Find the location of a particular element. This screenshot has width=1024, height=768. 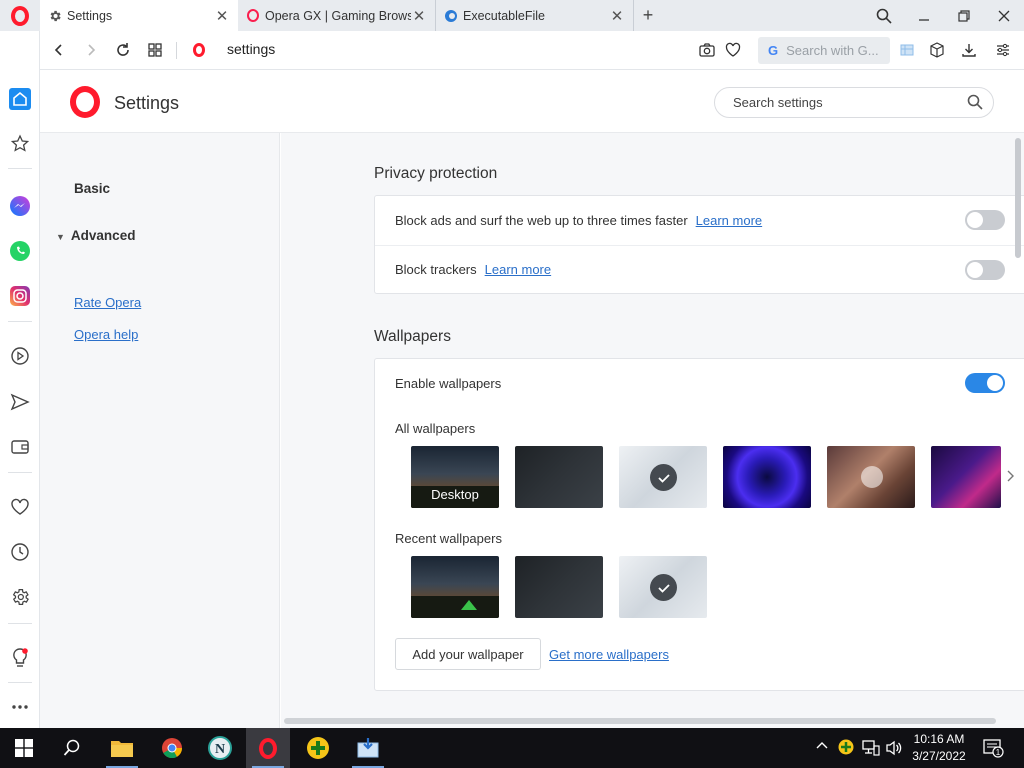

reload-button is located at coordinates (123, 50).